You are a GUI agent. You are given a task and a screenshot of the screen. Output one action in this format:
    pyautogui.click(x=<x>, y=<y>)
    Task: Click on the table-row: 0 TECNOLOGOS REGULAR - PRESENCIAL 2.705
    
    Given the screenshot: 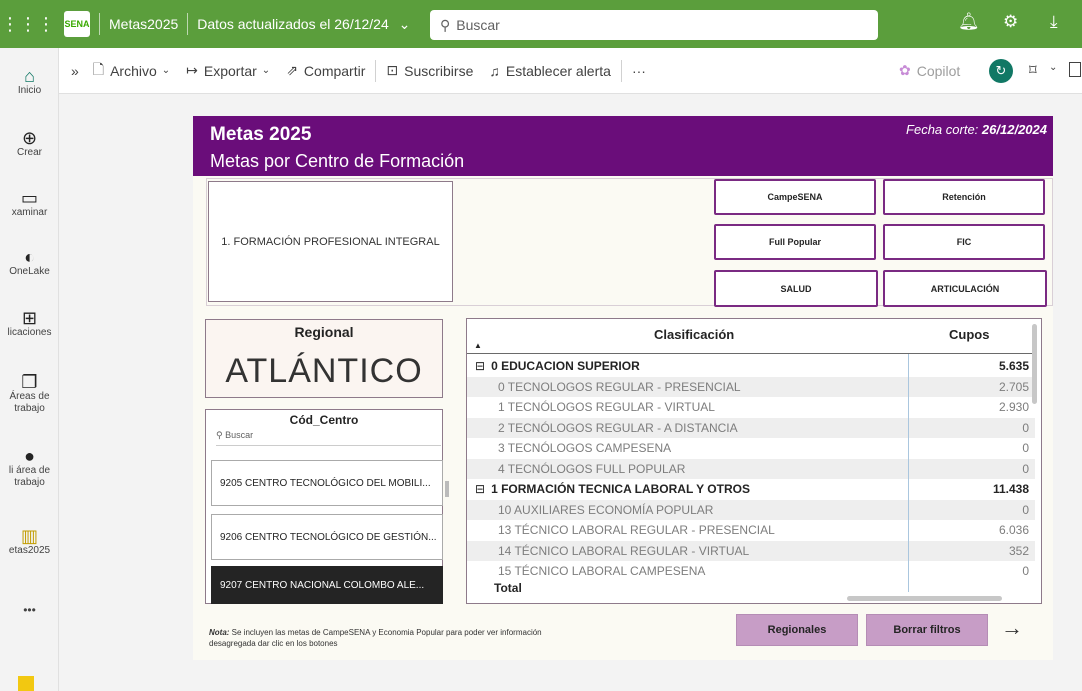 What is the action you would take?
    pyautogui.click(x=751, y=386)
    